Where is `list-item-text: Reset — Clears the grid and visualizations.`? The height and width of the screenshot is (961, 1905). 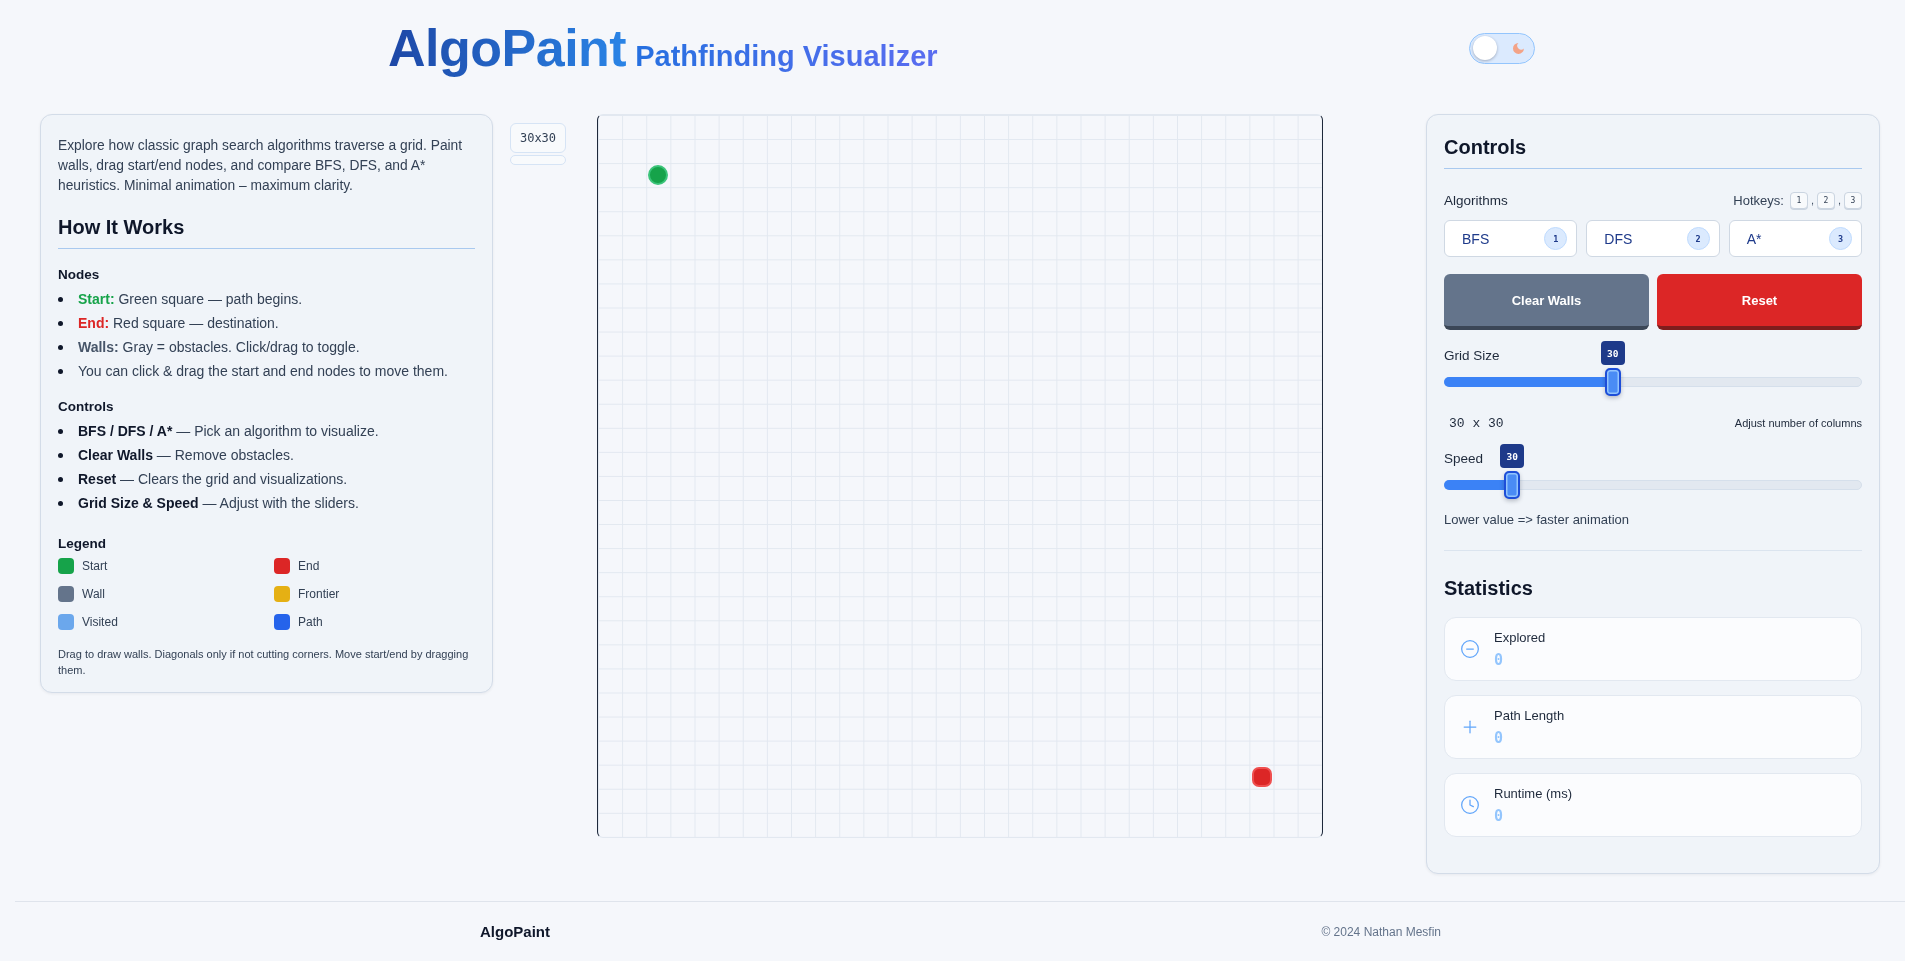 list-item-text: Reset — Clears the grid and visualizations. is located at coordinates (213, 479).